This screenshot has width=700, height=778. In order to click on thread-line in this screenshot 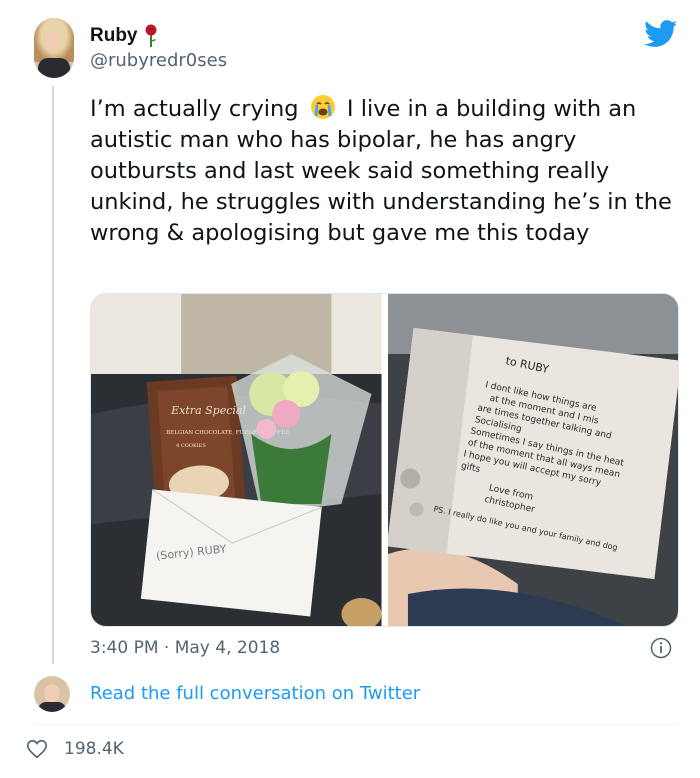, I will do `click(53, 375)`.